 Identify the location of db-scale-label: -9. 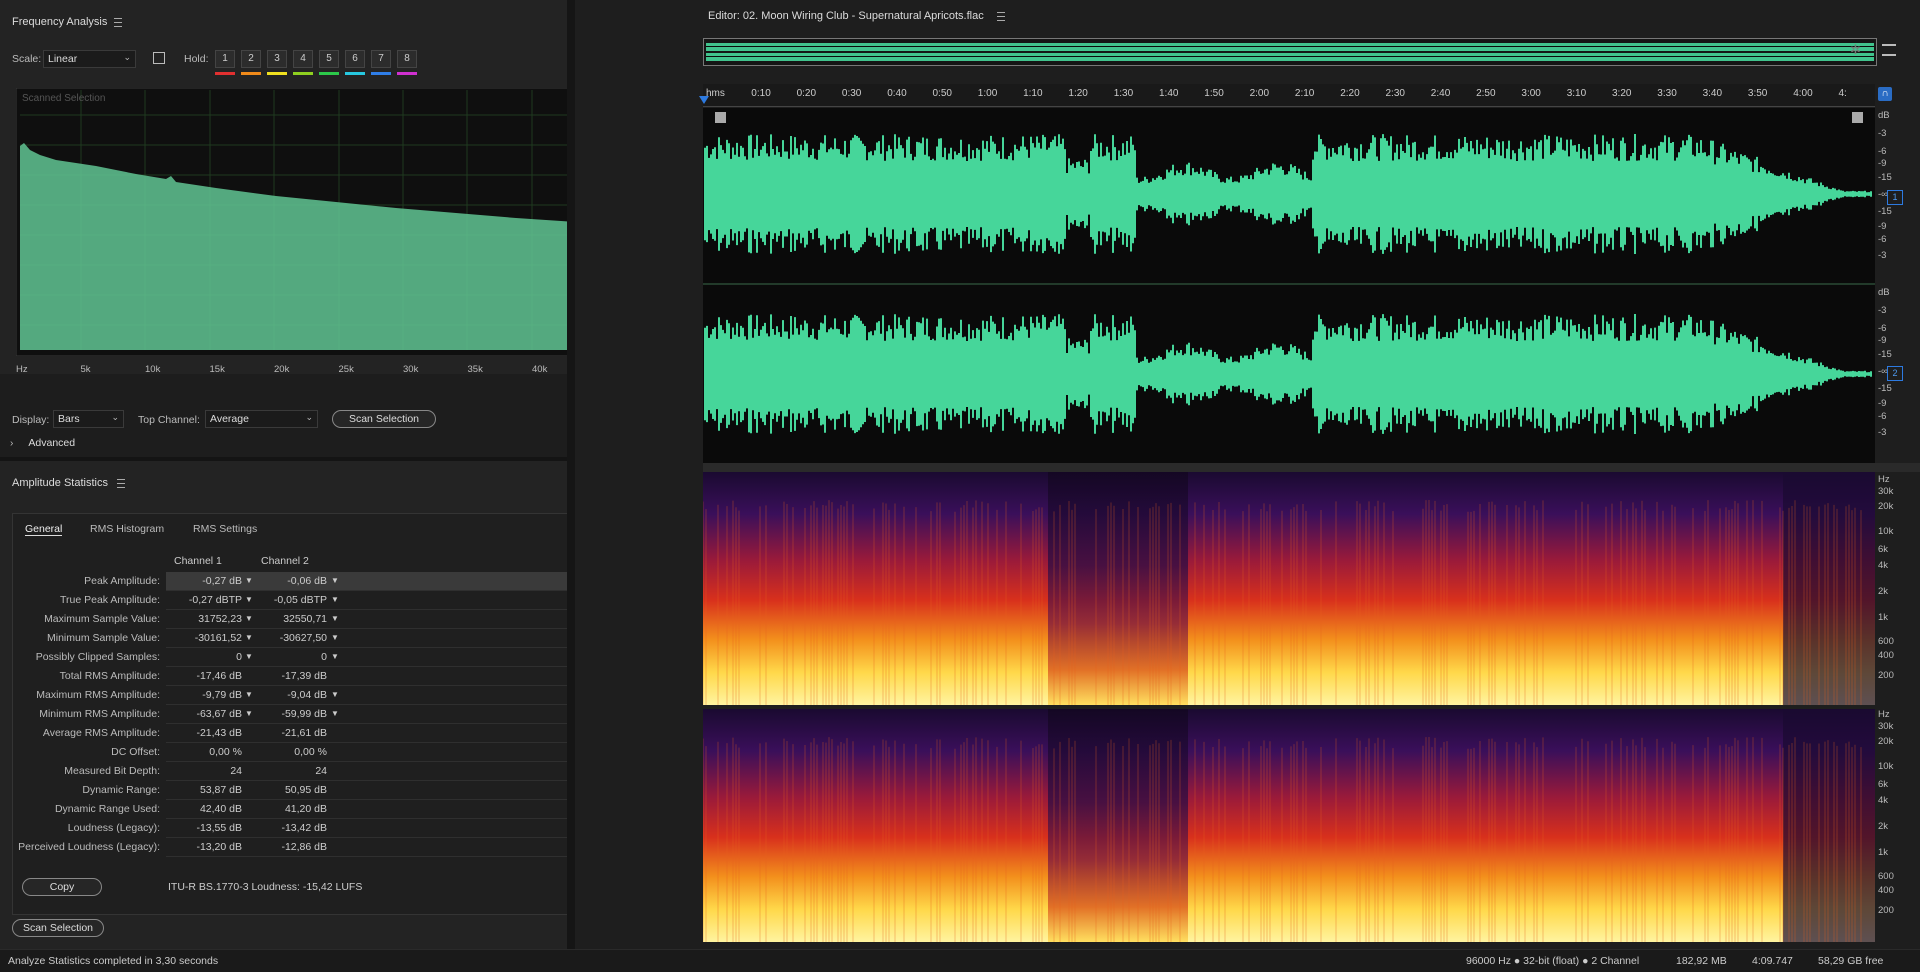
(1882, 226).